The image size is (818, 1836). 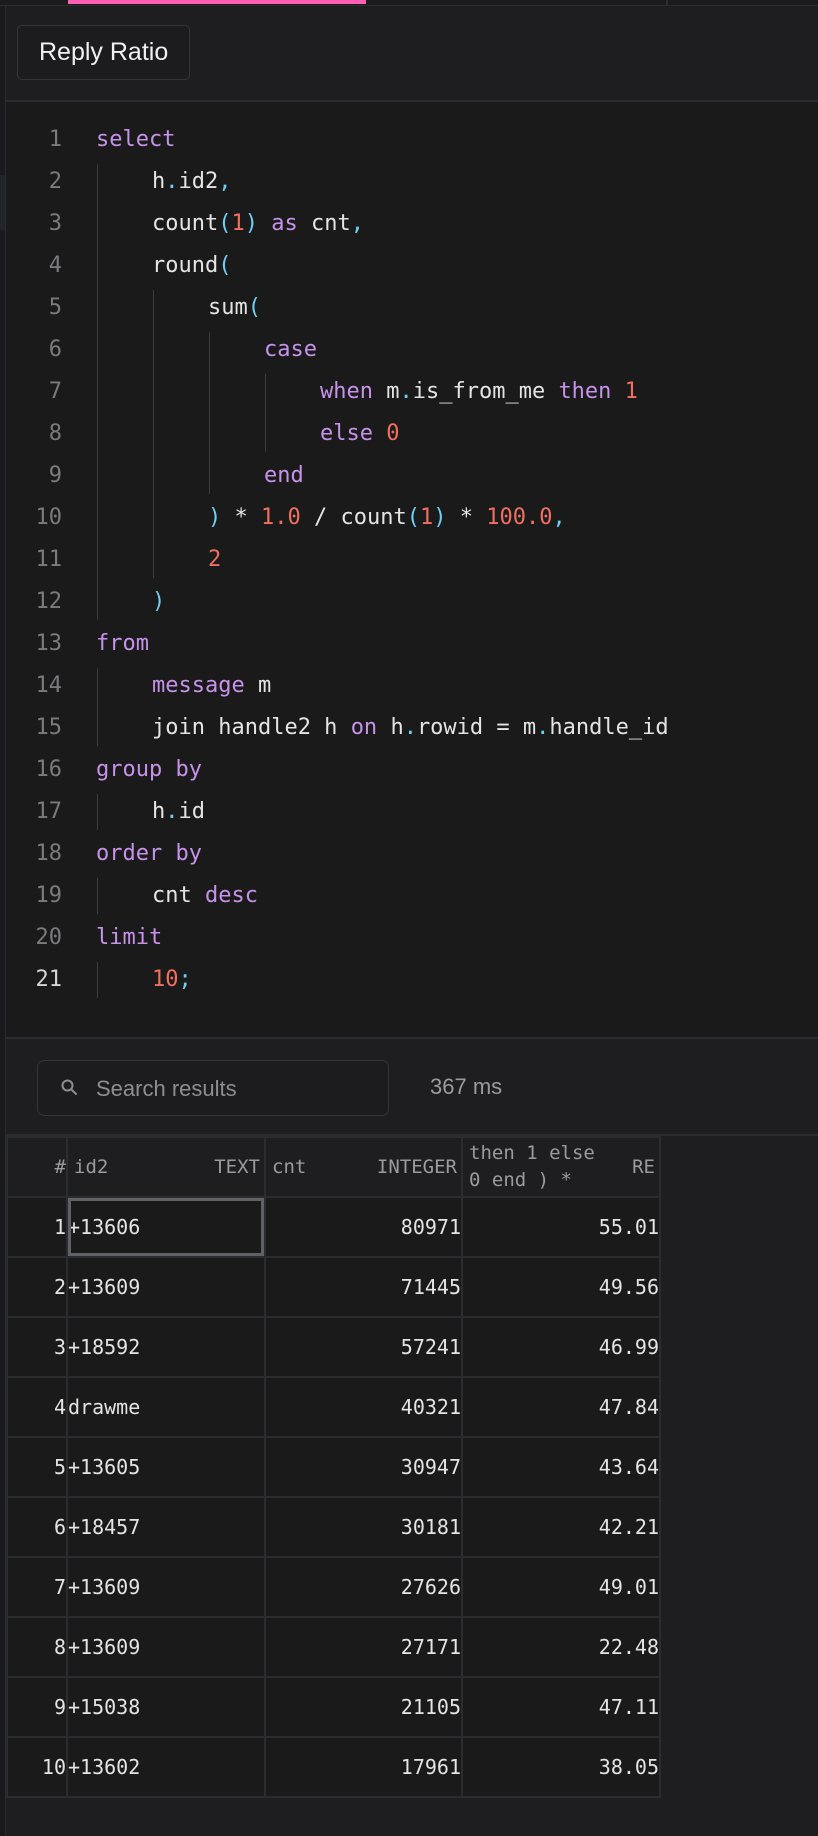 I want to click on row-index-cell: 4, so click(x=37, y=1407).